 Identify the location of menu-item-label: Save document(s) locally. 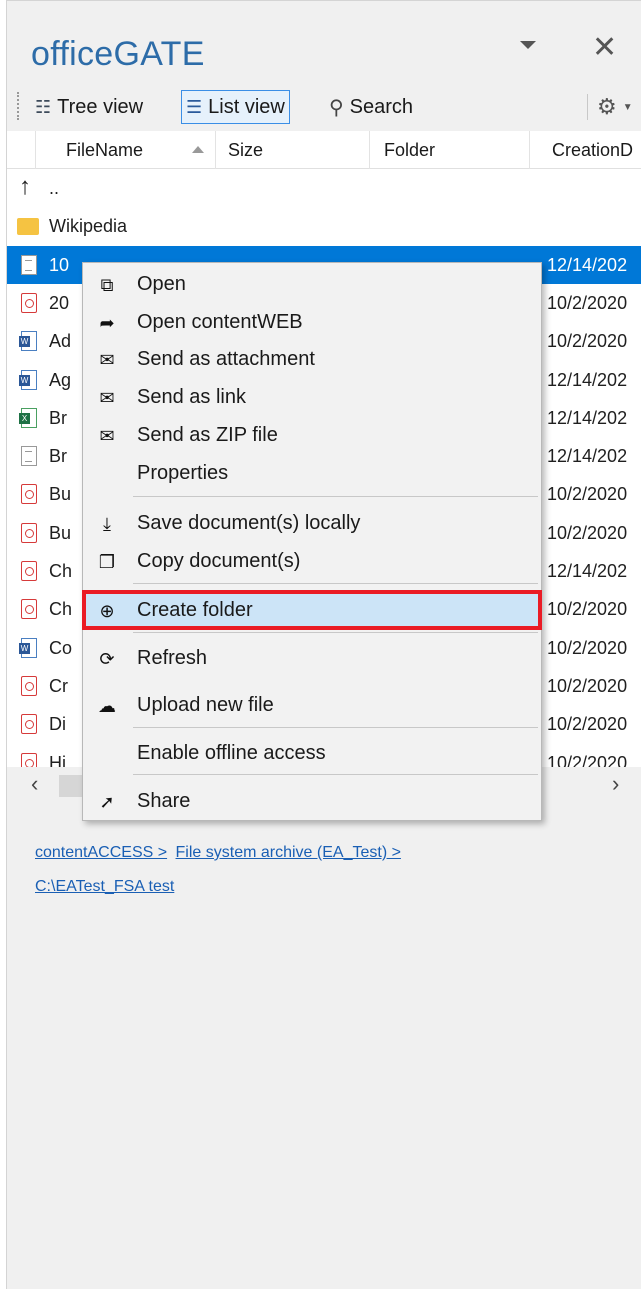
(249, 523).